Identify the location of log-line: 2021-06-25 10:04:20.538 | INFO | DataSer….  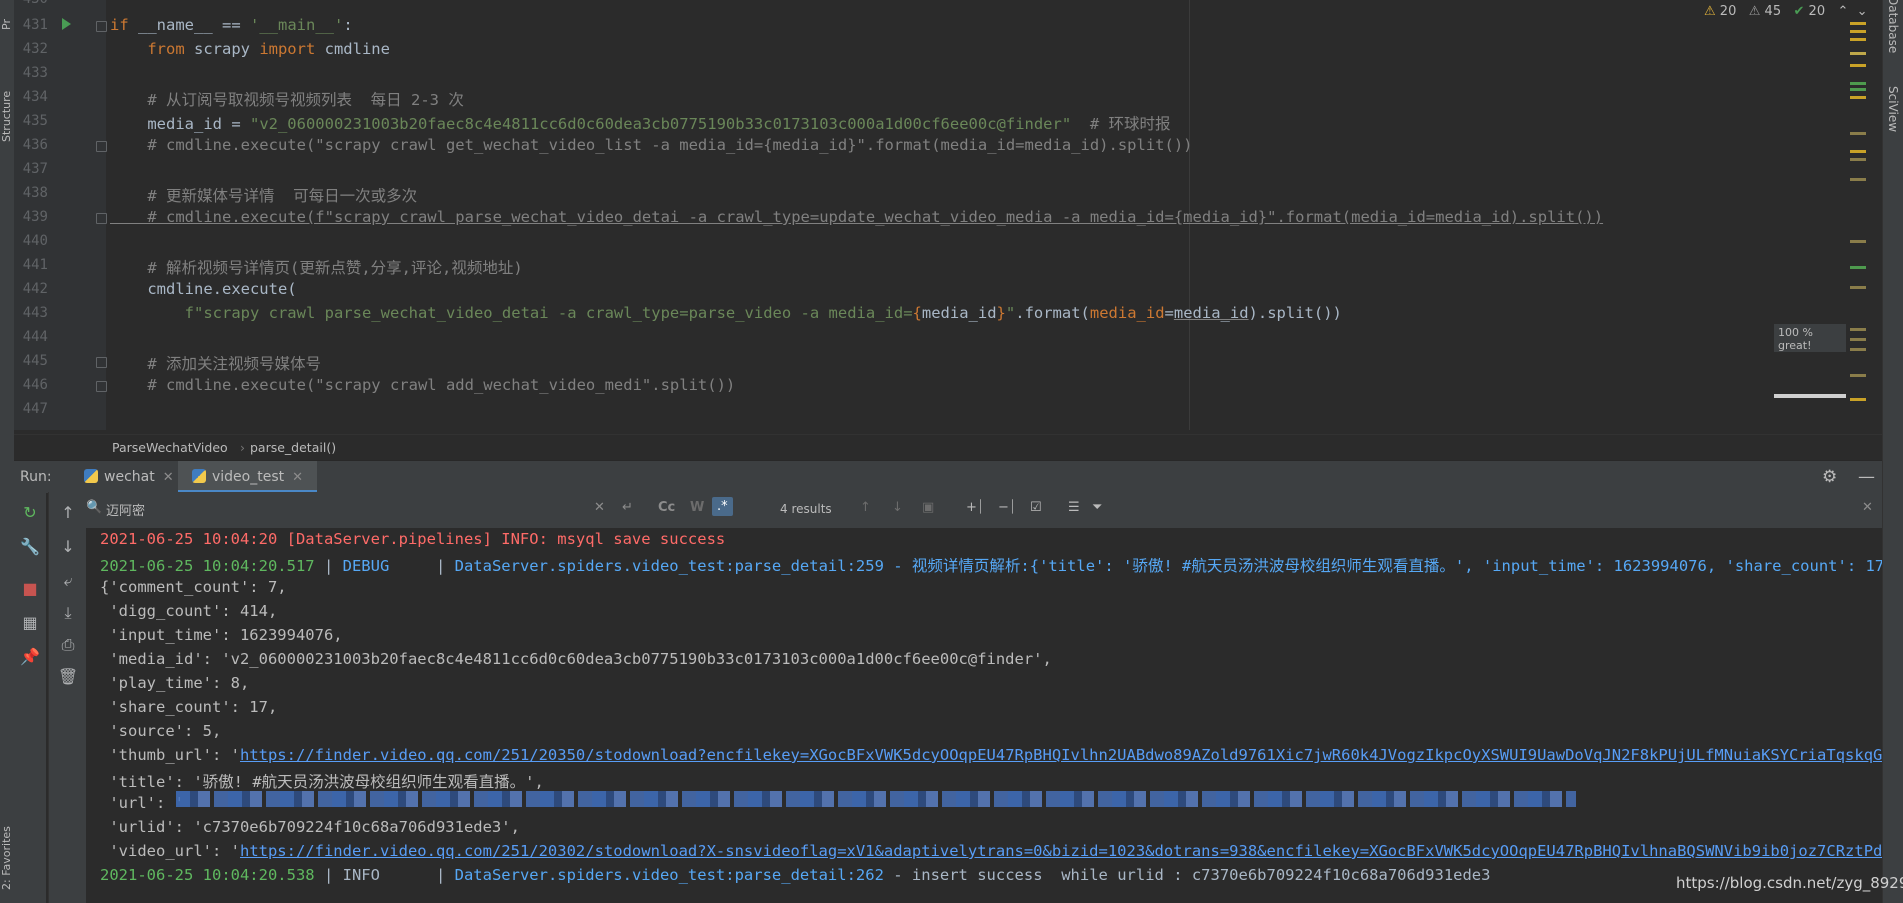
(795, 875).